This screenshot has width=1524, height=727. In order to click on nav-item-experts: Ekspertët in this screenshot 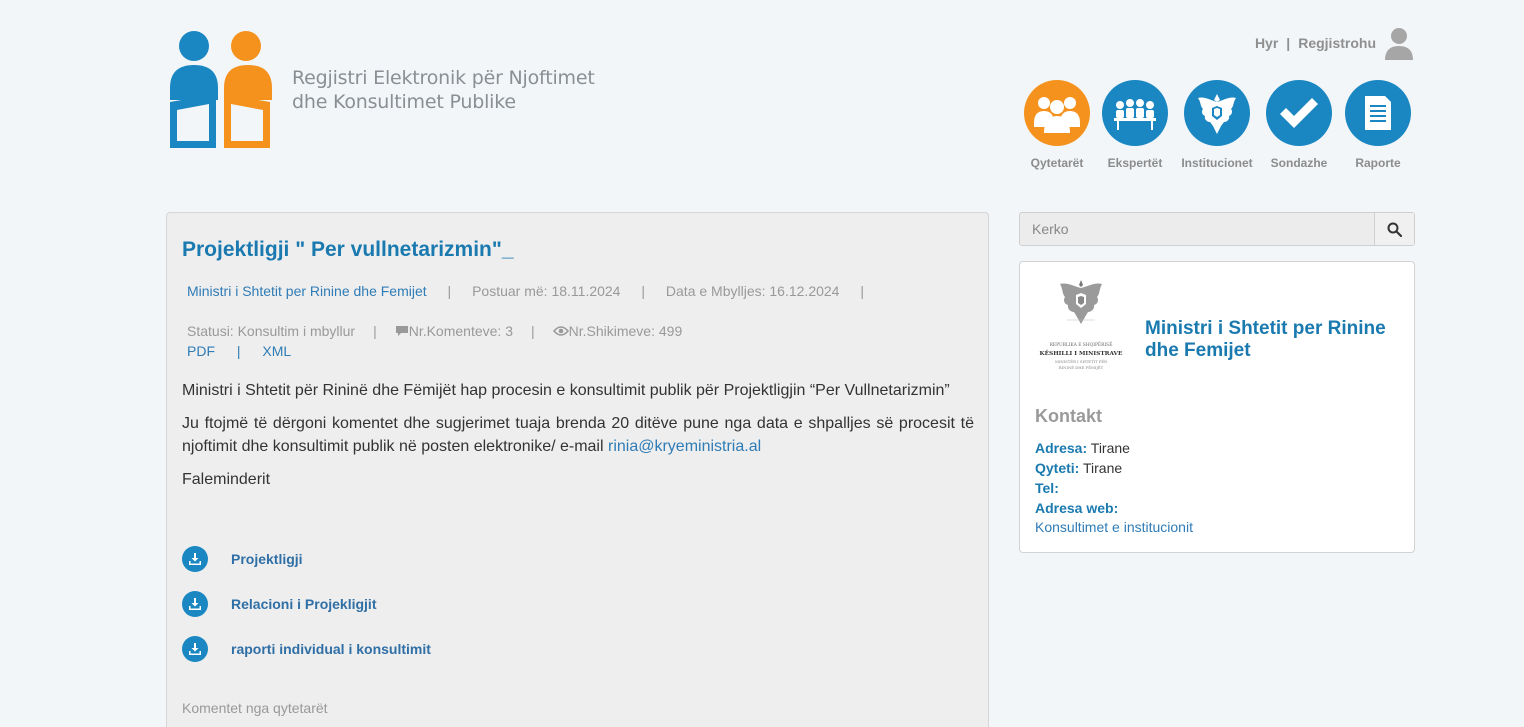, I will do `click(1135, 125)`.